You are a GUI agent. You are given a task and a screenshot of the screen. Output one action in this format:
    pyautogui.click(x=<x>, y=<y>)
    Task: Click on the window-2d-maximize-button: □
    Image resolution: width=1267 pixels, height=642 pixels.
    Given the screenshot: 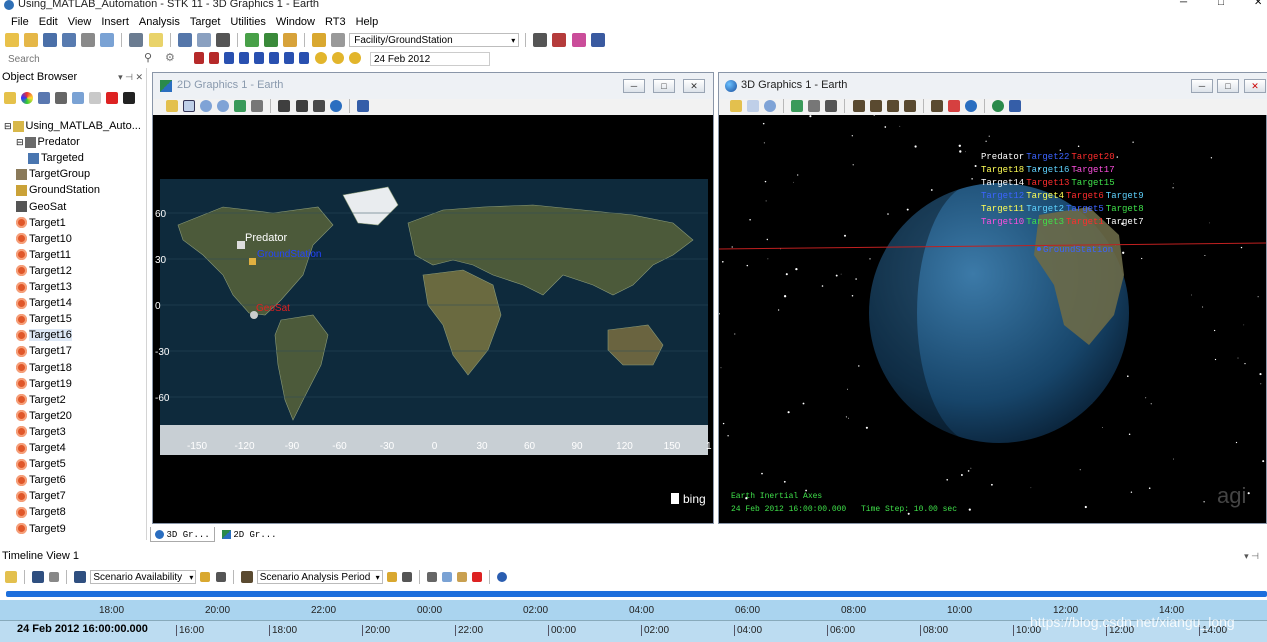 What is the action you would take?
    pyautogui.click(x=664, y=86)
    